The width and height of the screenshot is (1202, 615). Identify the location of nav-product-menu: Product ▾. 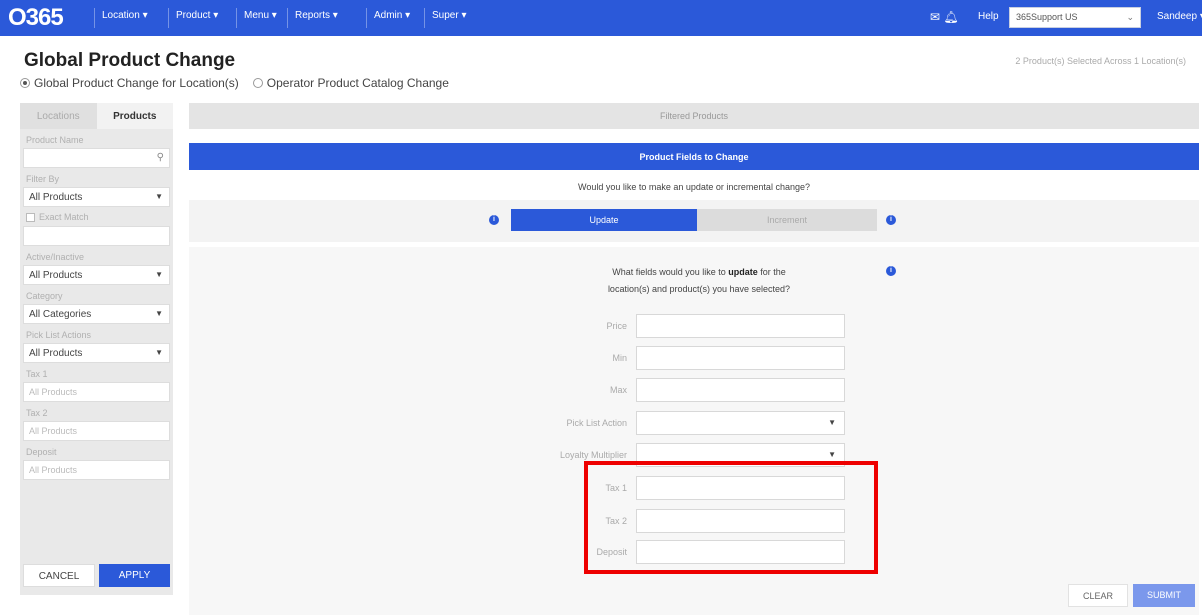
(197, 15).